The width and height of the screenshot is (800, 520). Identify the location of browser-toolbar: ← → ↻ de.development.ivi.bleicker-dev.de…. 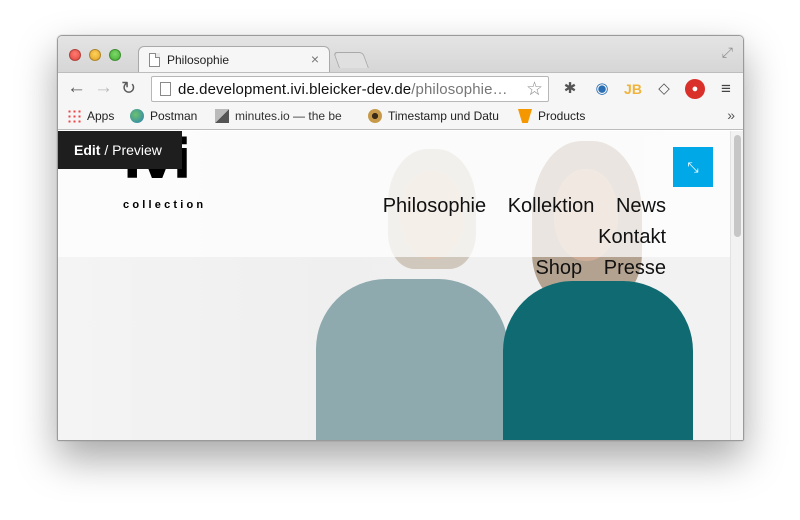
(400, 88).